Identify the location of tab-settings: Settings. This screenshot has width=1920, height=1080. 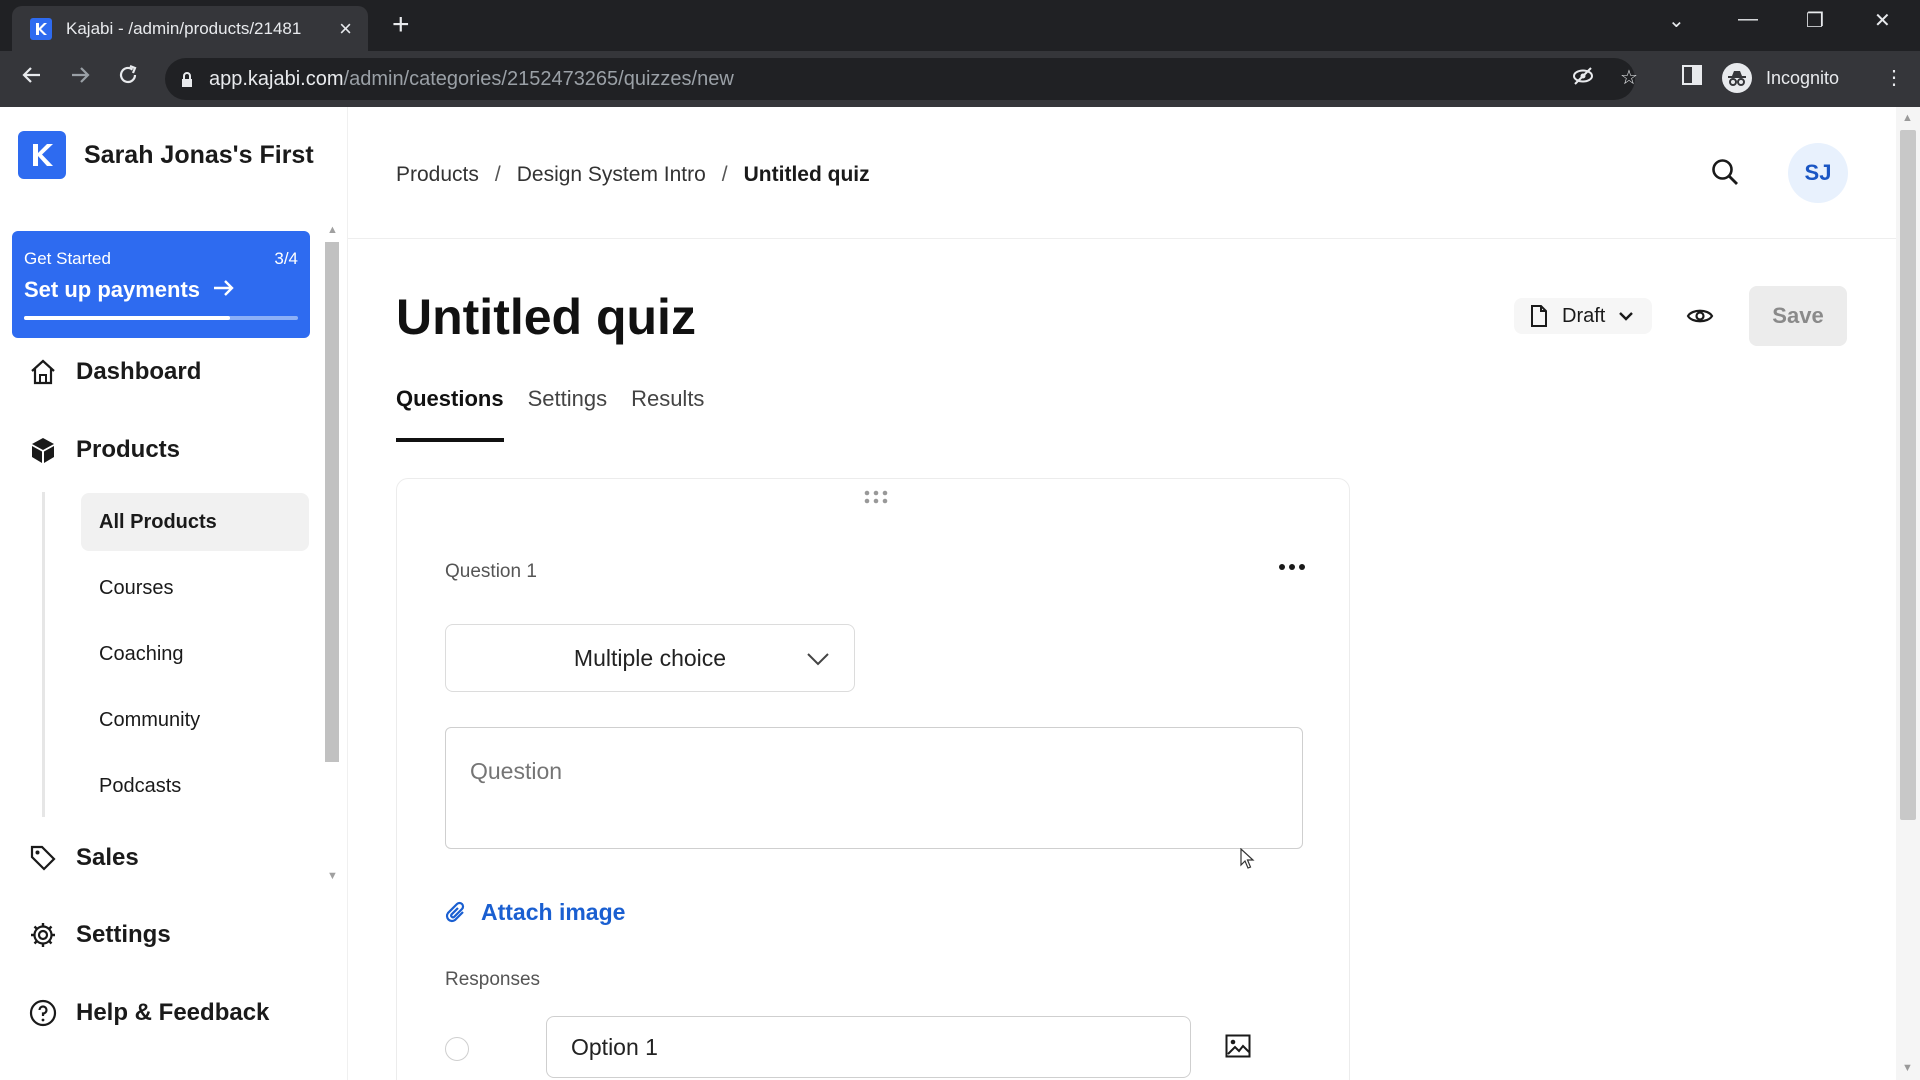
(568, 414).